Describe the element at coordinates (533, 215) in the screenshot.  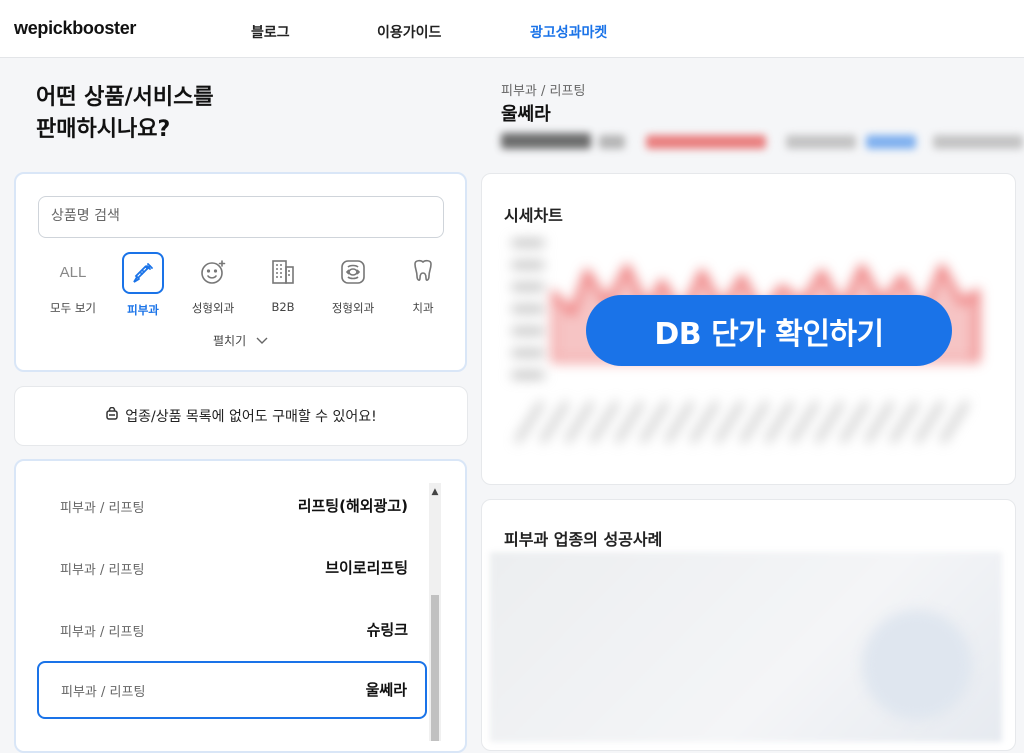
I see `price-chart-title: 시세차트` at that location.